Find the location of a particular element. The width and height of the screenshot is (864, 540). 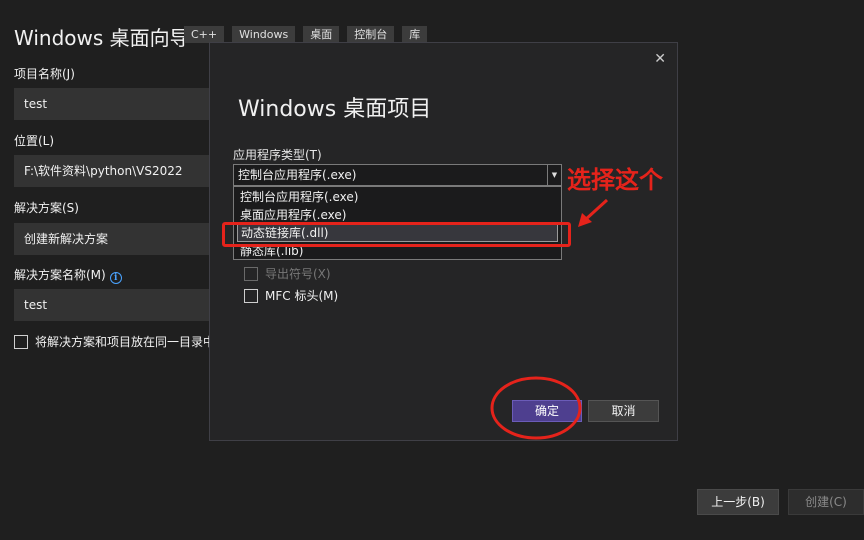

annotation-overlay is located at coordinates (549, 319).